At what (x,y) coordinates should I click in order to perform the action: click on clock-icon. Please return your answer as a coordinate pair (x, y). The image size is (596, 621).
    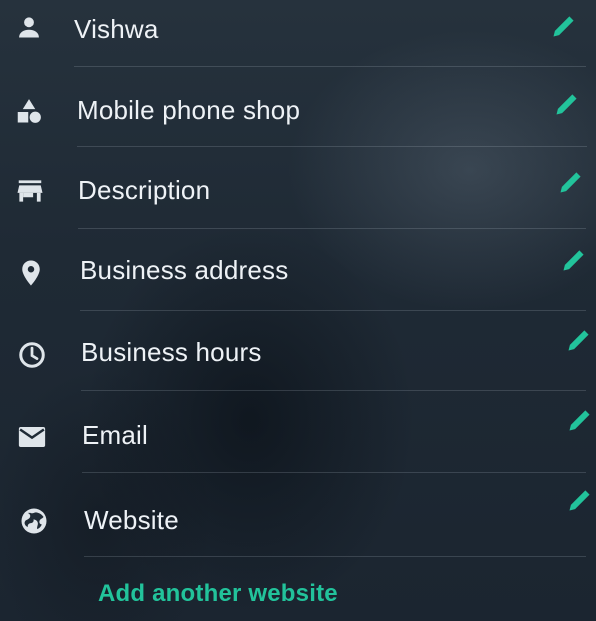
    Looking at the image, I should click on (32, 355).